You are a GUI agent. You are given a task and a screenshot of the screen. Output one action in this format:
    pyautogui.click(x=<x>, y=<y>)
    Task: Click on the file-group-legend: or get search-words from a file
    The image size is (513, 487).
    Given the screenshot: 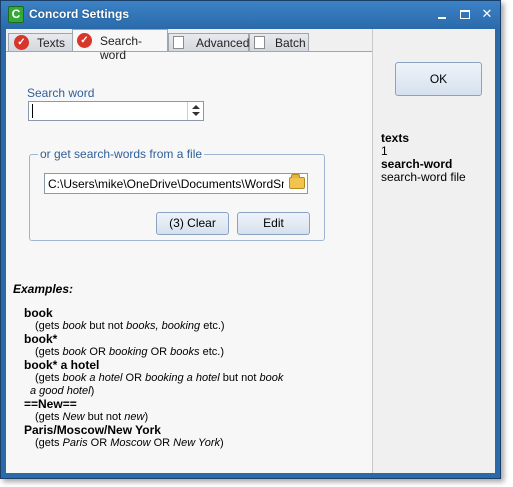 What is the action you would take?
    pyautogui.click(x=121, y=154)
    